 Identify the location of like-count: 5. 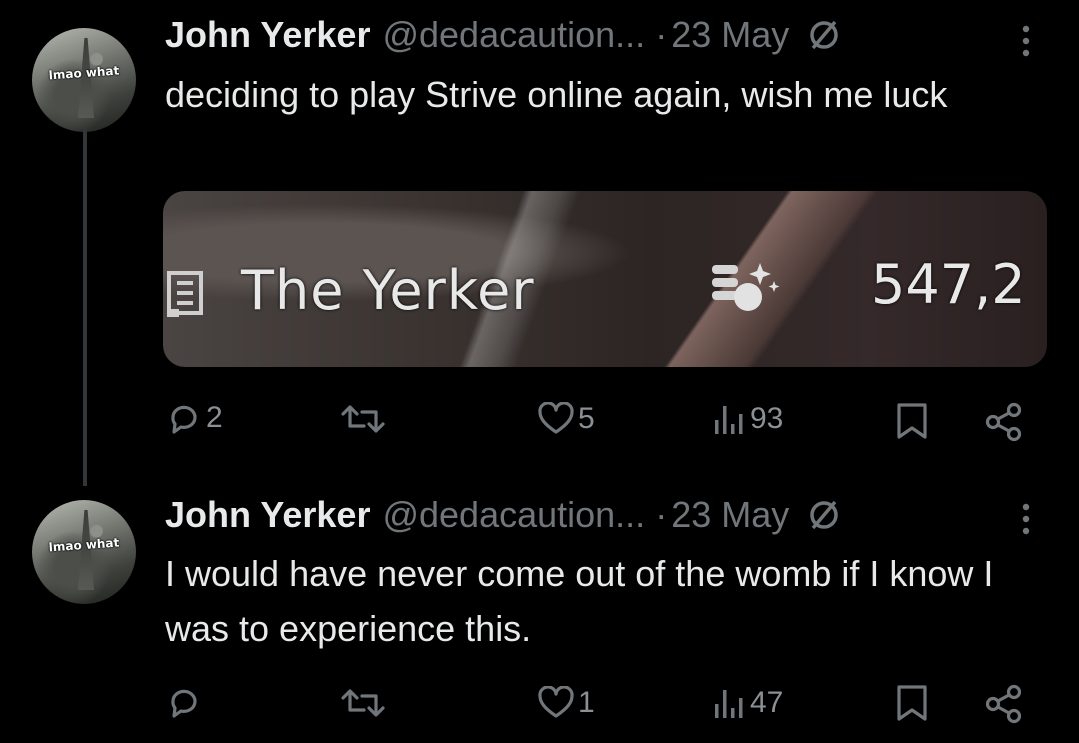
(586, 418).